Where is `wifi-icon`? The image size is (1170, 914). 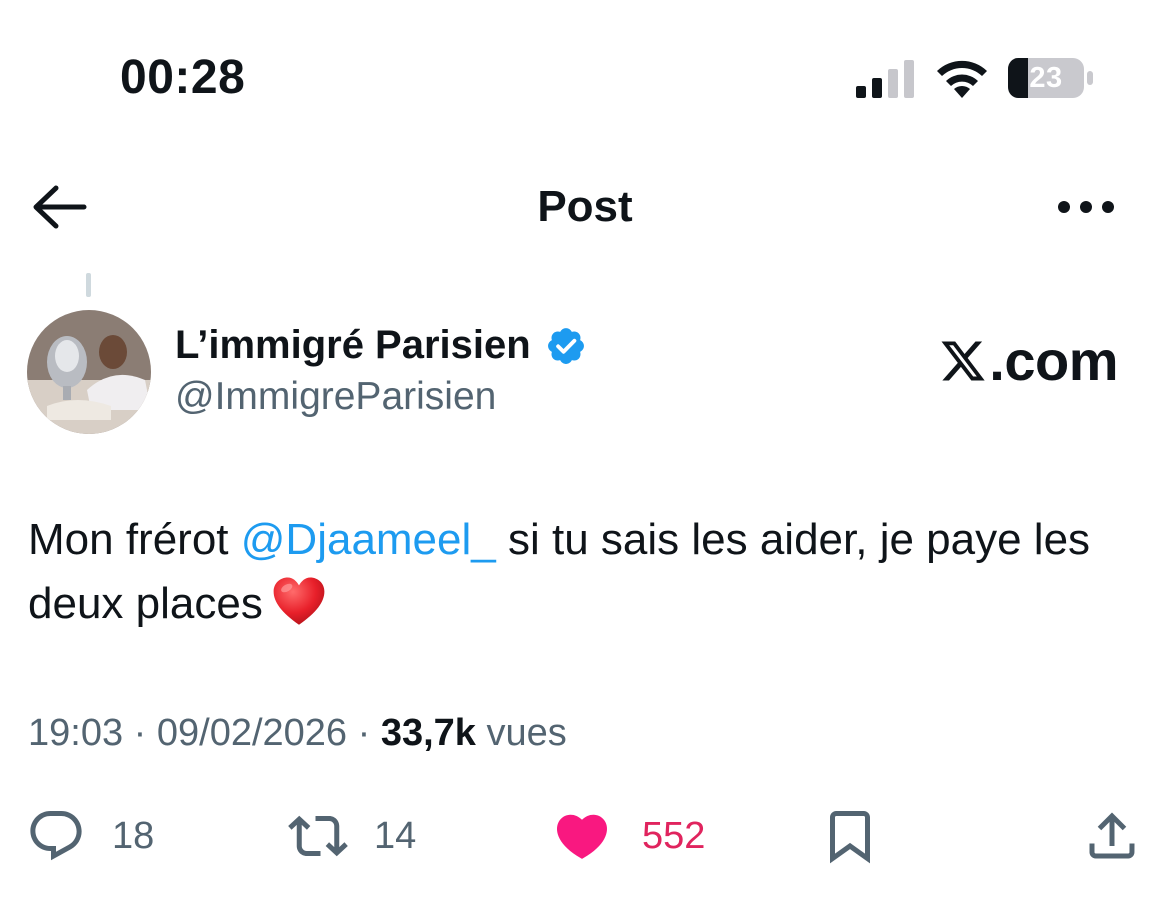
wifi-icon is located at coordinates (962, 79).